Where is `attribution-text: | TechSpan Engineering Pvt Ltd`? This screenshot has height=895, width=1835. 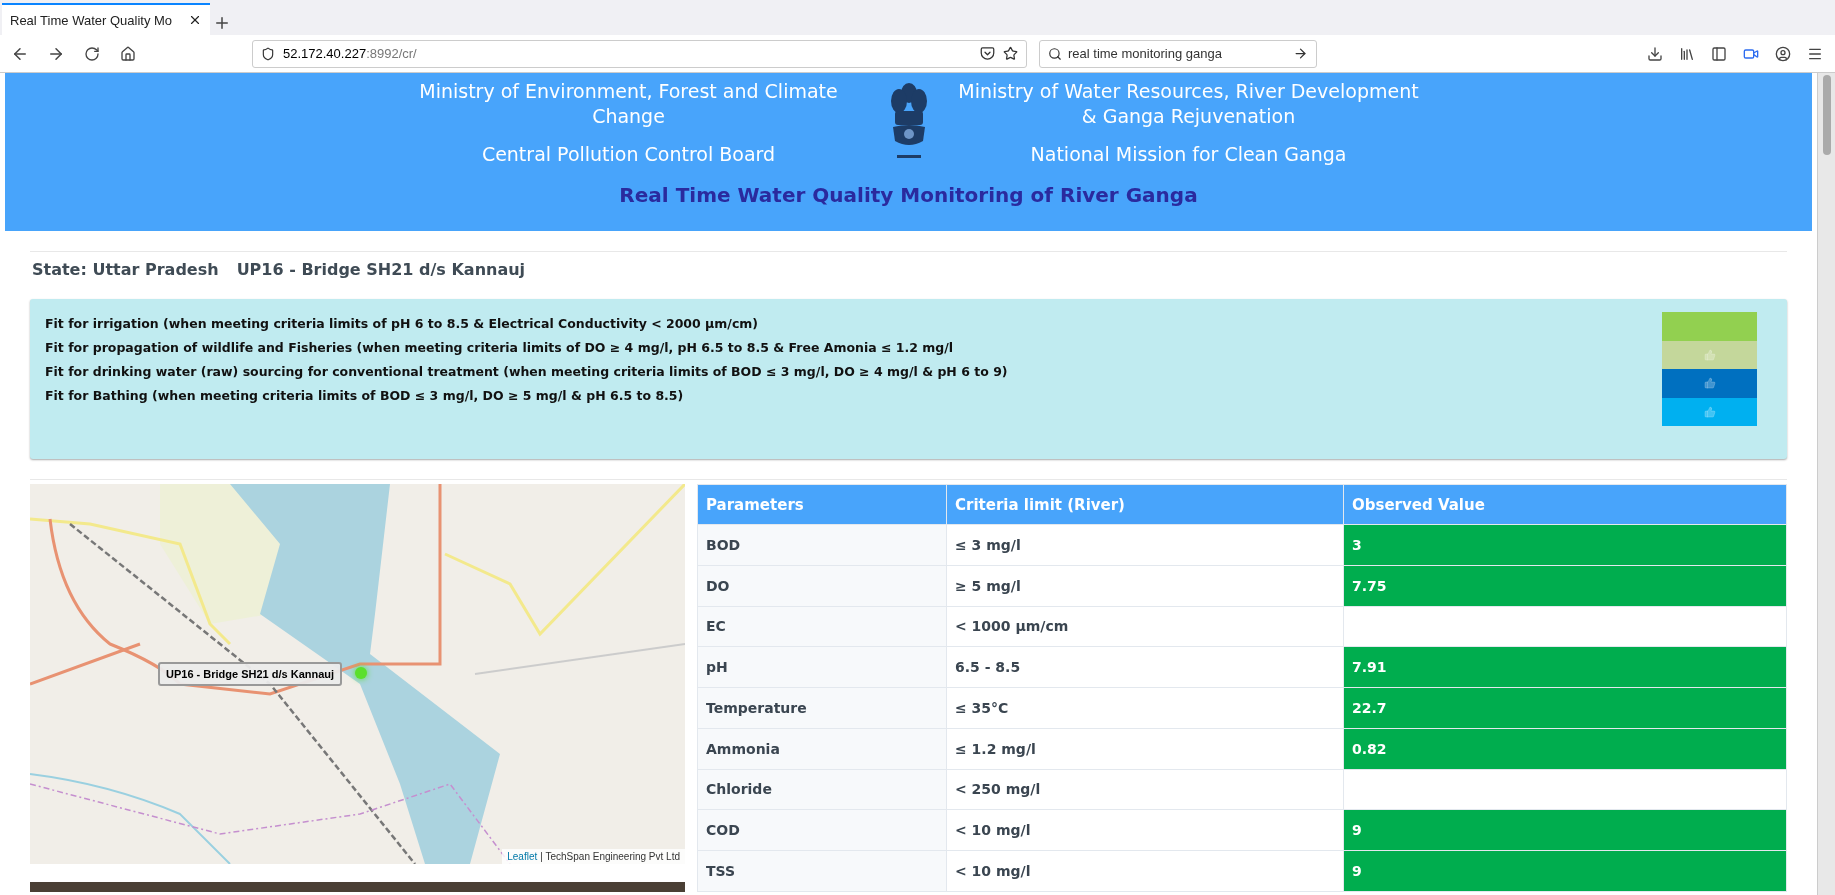
attribution-text: | TechSpan Engineering Pvt Ltd is located at coordinates (610, 856).